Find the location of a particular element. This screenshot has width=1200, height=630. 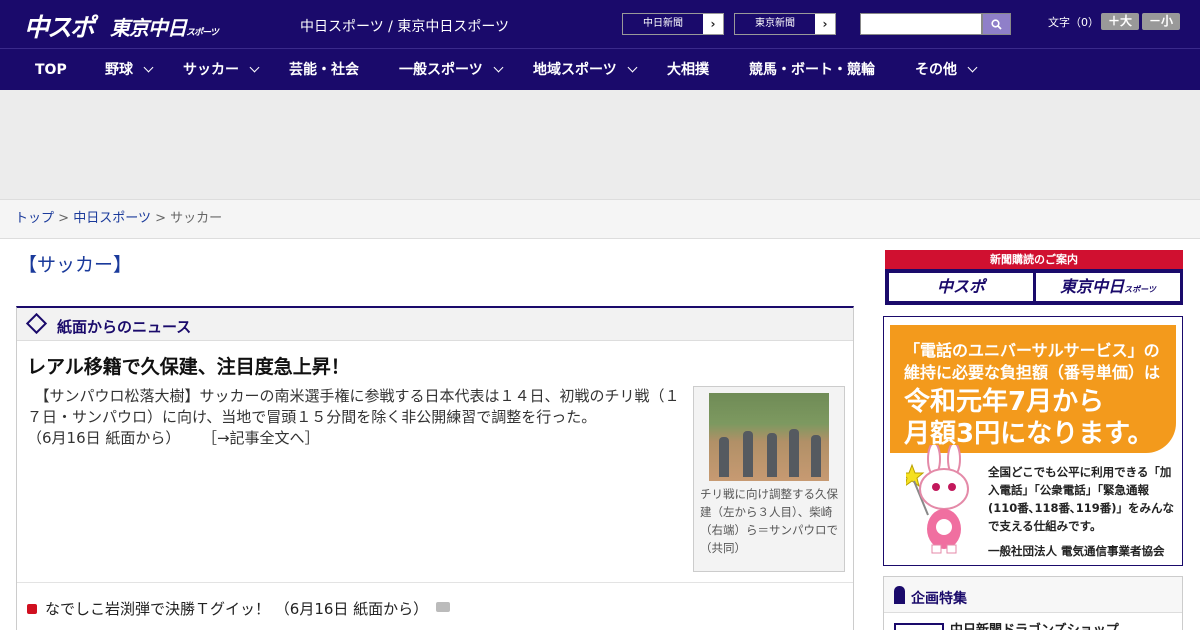

ad-organization: 一般社団法人 電気通信事業者協会 is located at coordinates (1076, 551).